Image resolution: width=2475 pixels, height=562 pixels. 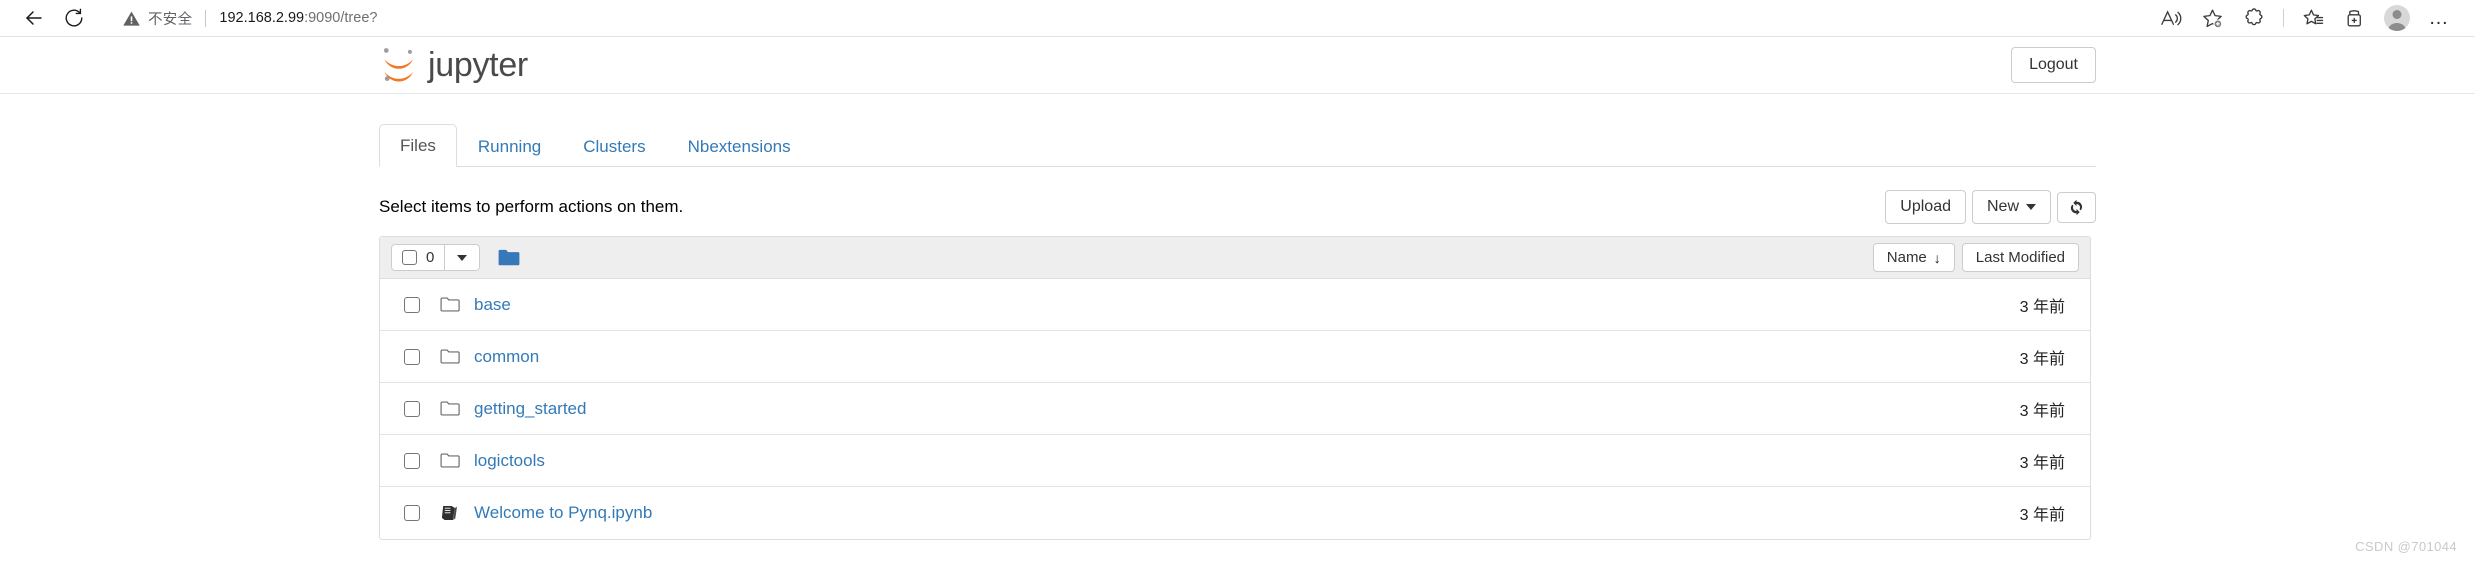 What do you see at coordinates (2406, 546) in the screenshot?
I see `watermark: CSDN @701044` at bounding box center [2406, 546].